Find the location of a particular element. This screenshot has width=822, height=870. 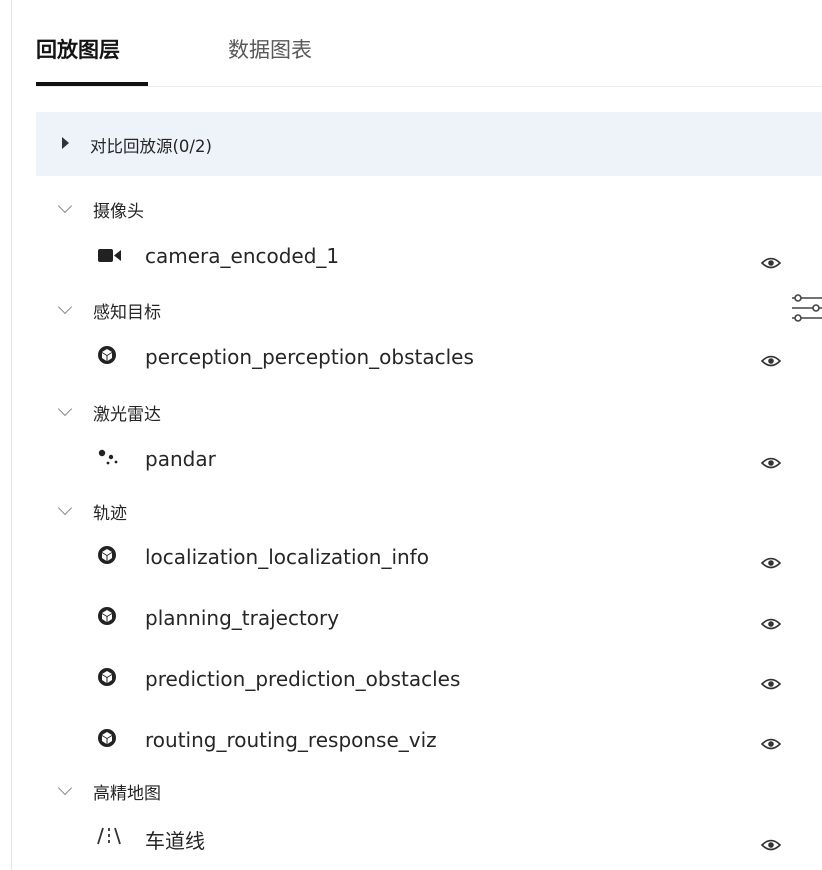

group-title: 摄像头 is located at coordinates (118, 212).